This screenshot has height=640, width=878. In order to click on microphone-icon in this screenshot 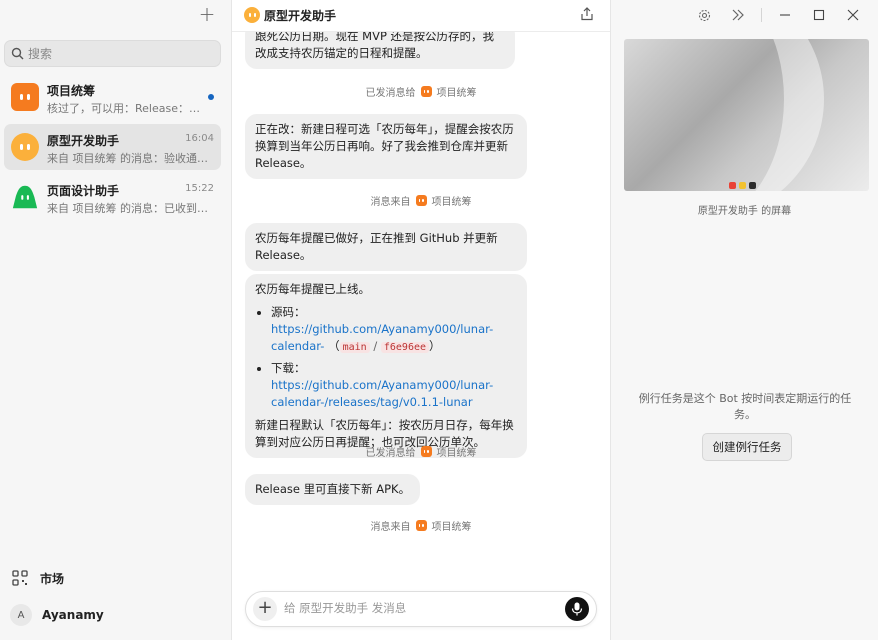, I will do `click(577, 609)`.